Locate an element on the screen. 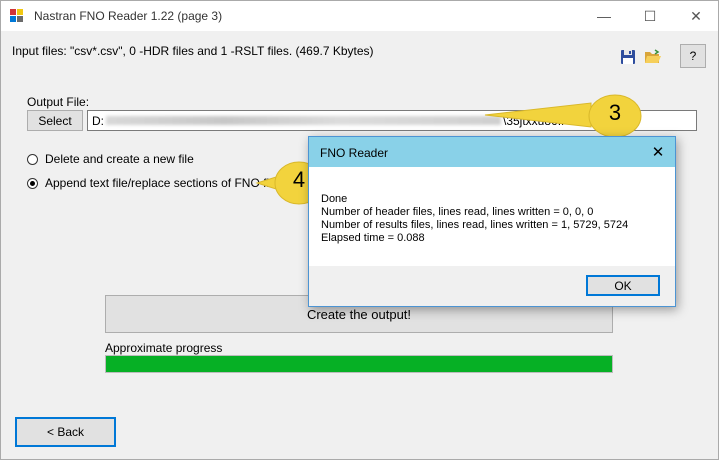 The width and height of the screenshot is (719, 460). floppy-disk-icon is located at coordinates (628, 57).